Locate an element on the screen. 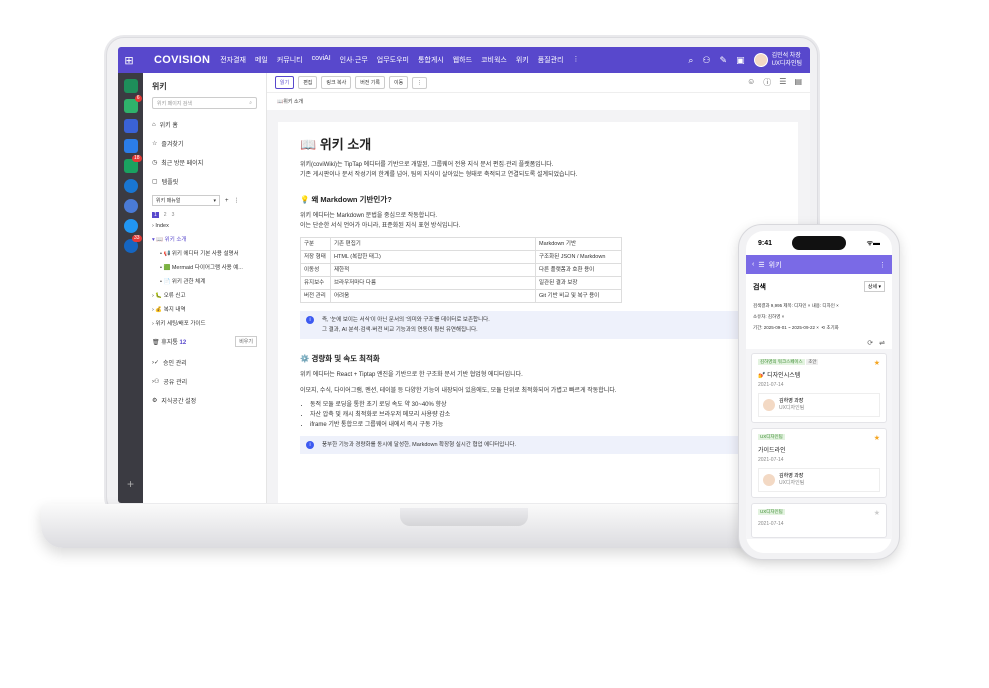 This screenshot has height=688, width=989. copy-link-button: 링크 복사 is located at coordinates (336, 82).